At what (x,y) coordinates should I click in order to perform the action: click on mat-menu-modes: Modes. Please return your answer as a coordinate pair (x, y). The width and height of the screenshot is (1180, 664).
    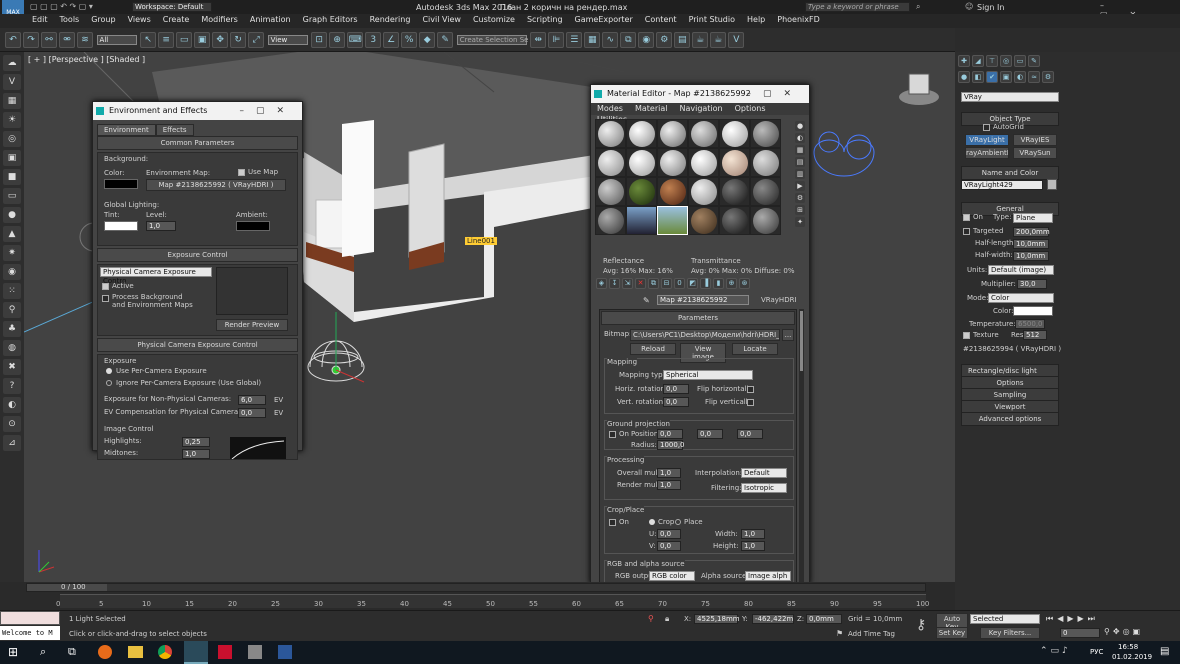
    Looking at the image, I should click on (610, 108).